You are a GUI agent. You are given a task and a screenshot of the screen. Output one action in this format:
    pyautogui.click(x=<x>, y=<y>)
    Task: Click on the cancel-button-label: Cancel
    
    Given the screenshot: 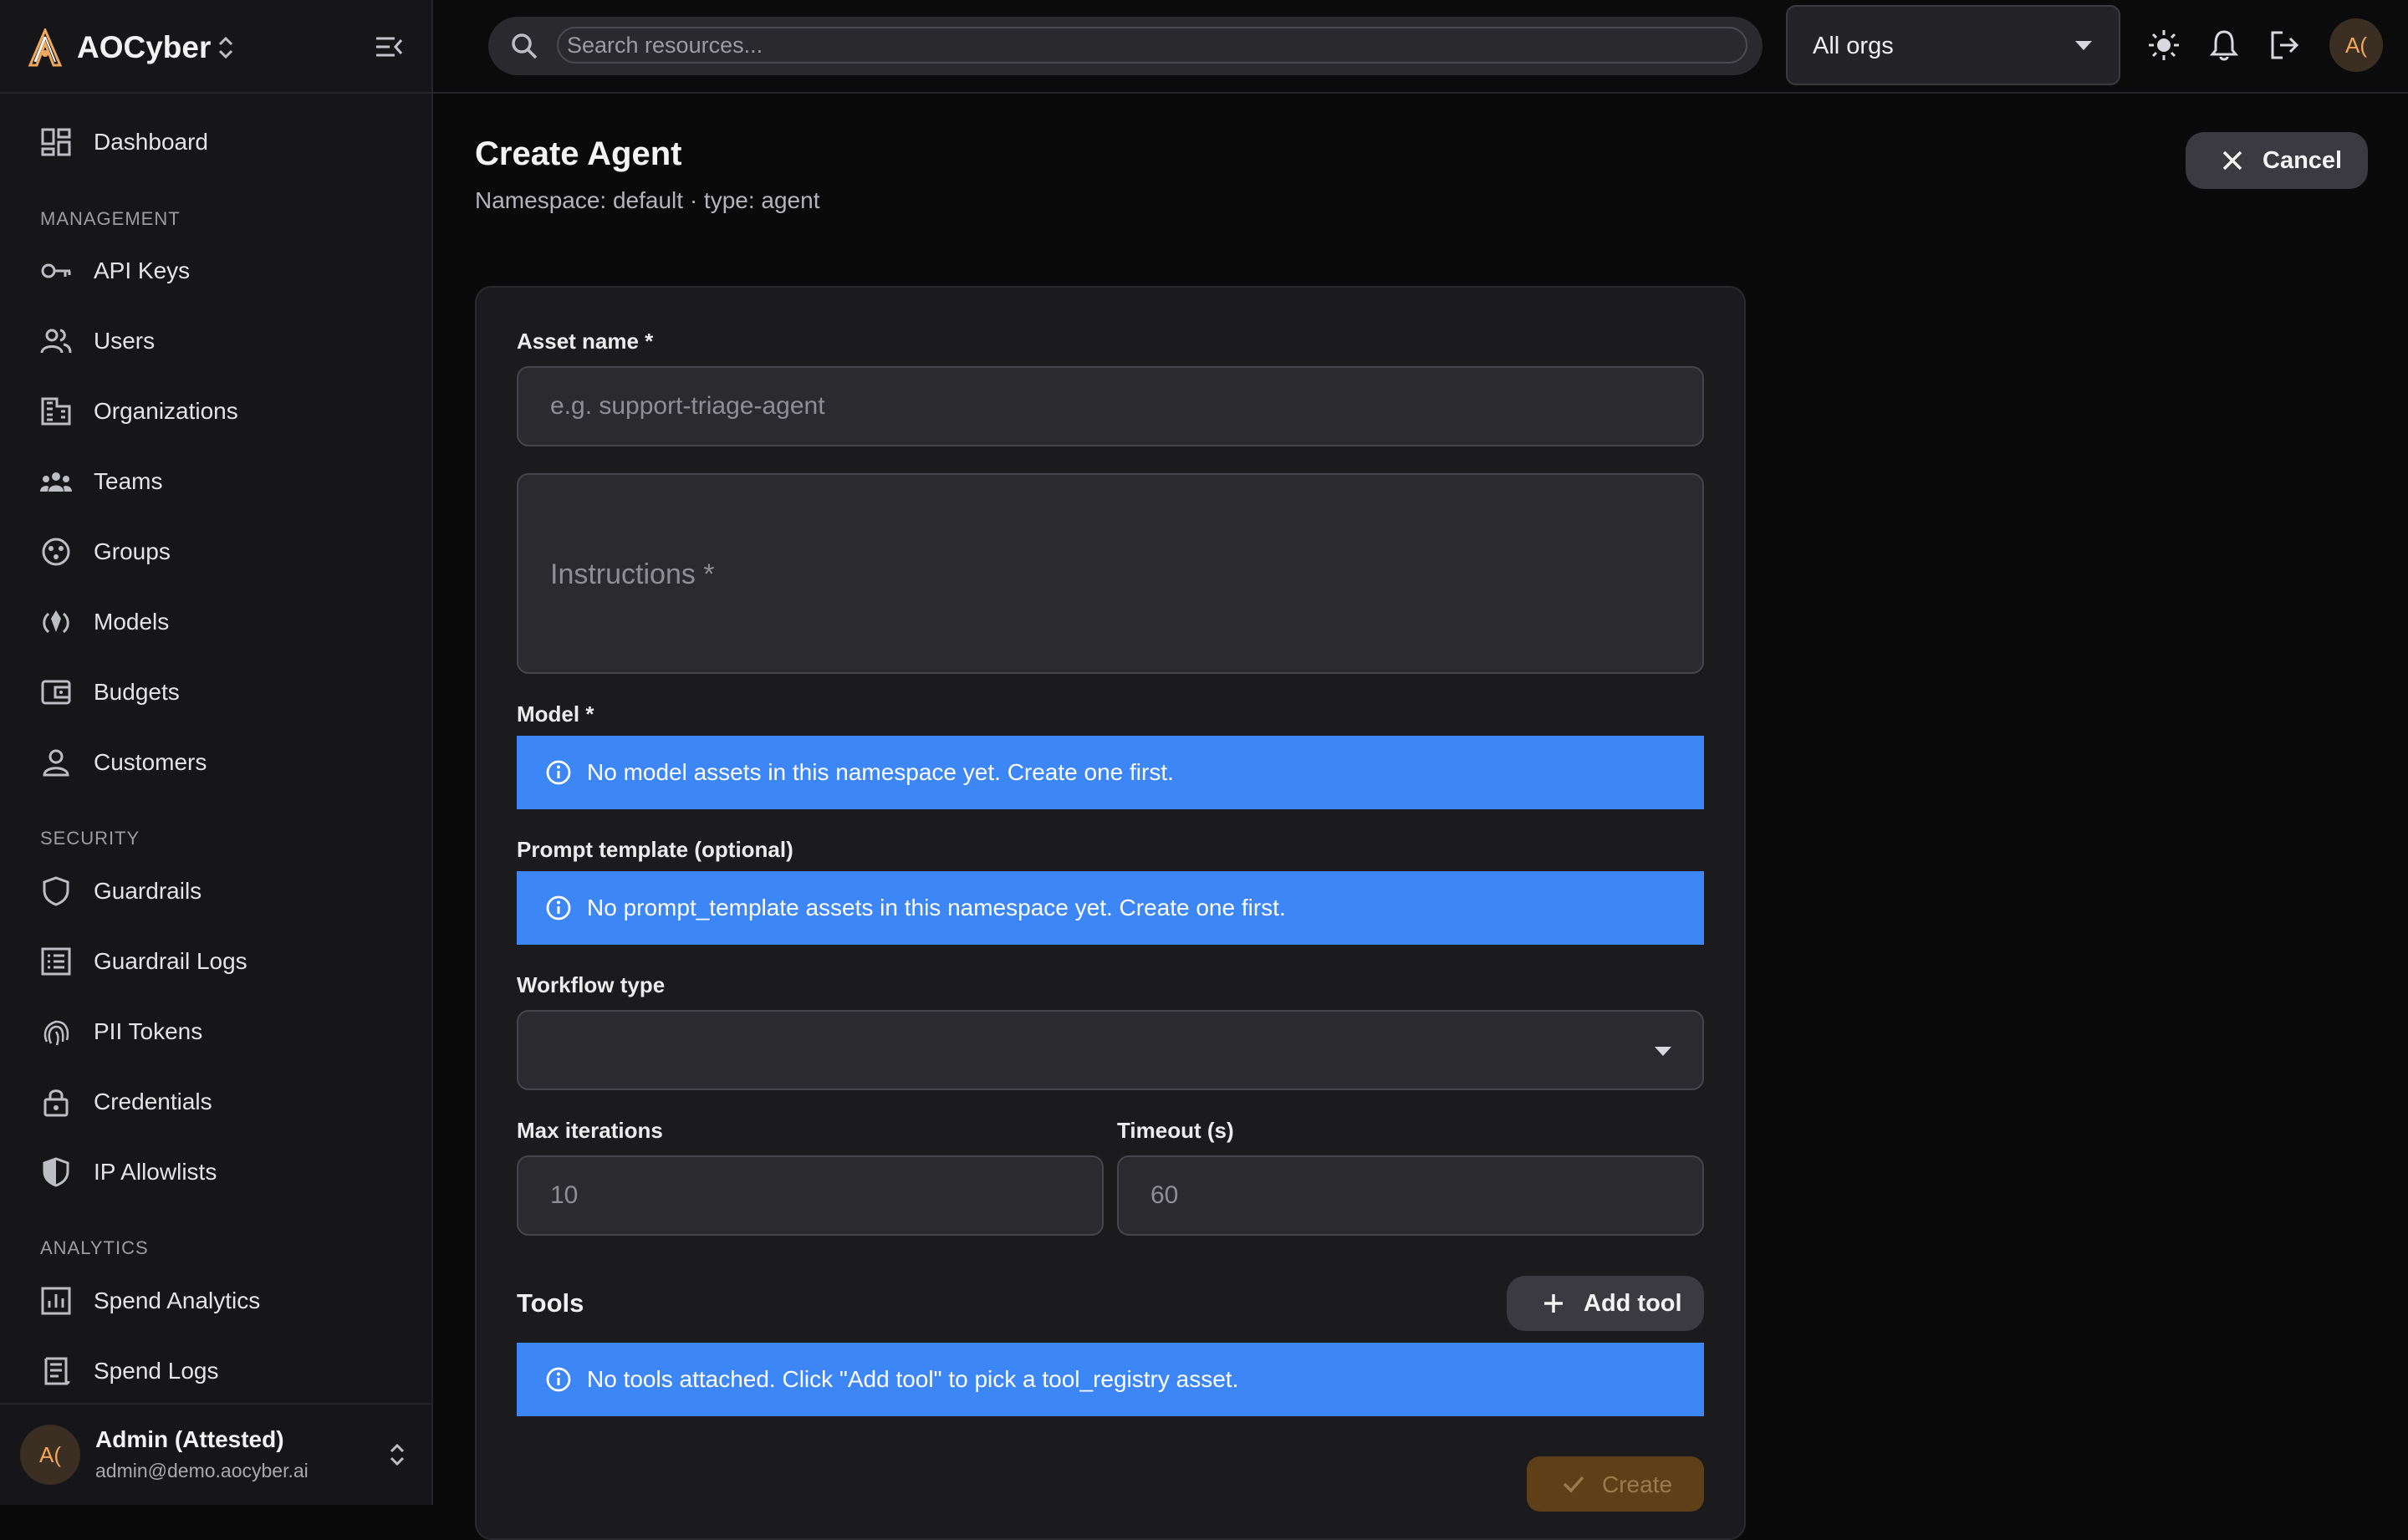 What is the action you would take?
    pyautogui.click(x=2303, y=160)
    